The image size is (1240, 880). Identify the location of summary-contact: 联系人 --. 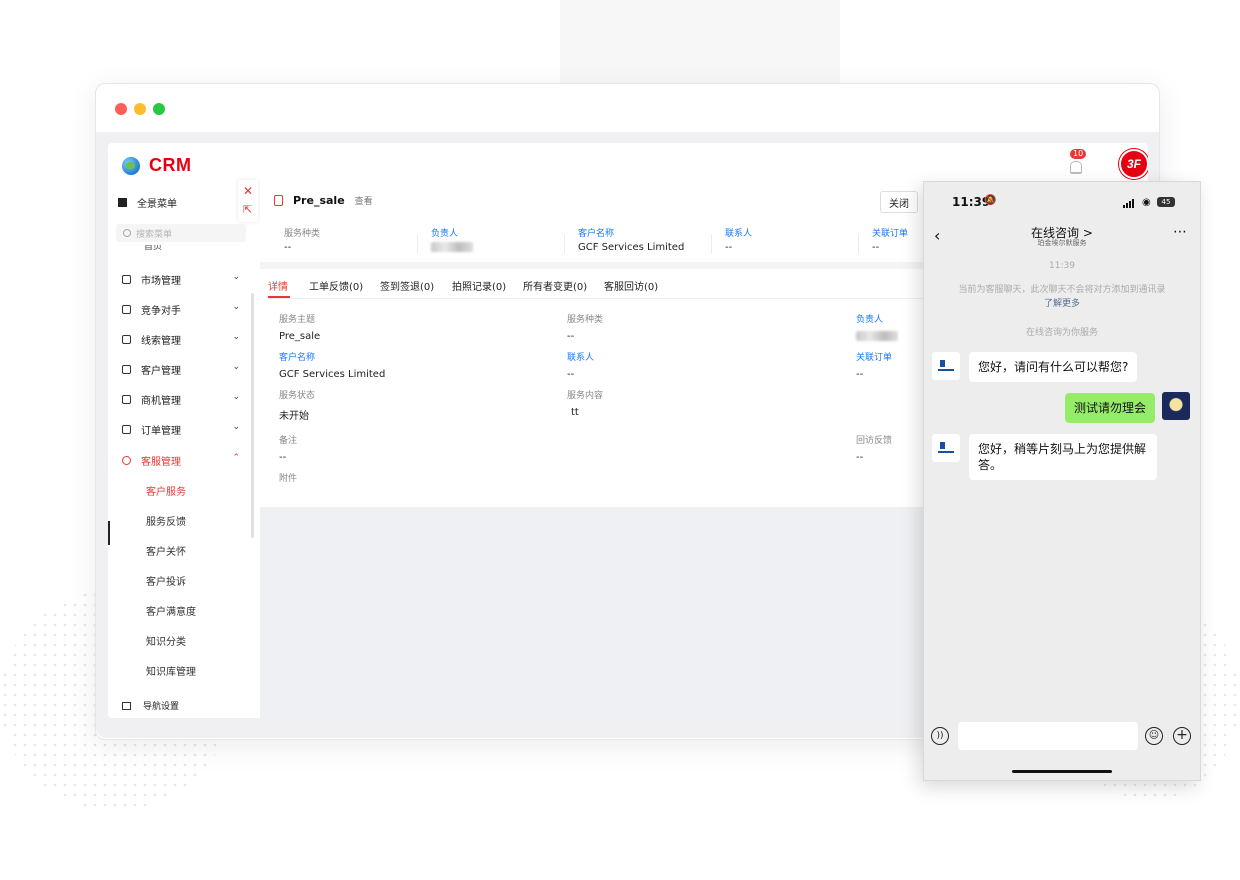
(795, 239).